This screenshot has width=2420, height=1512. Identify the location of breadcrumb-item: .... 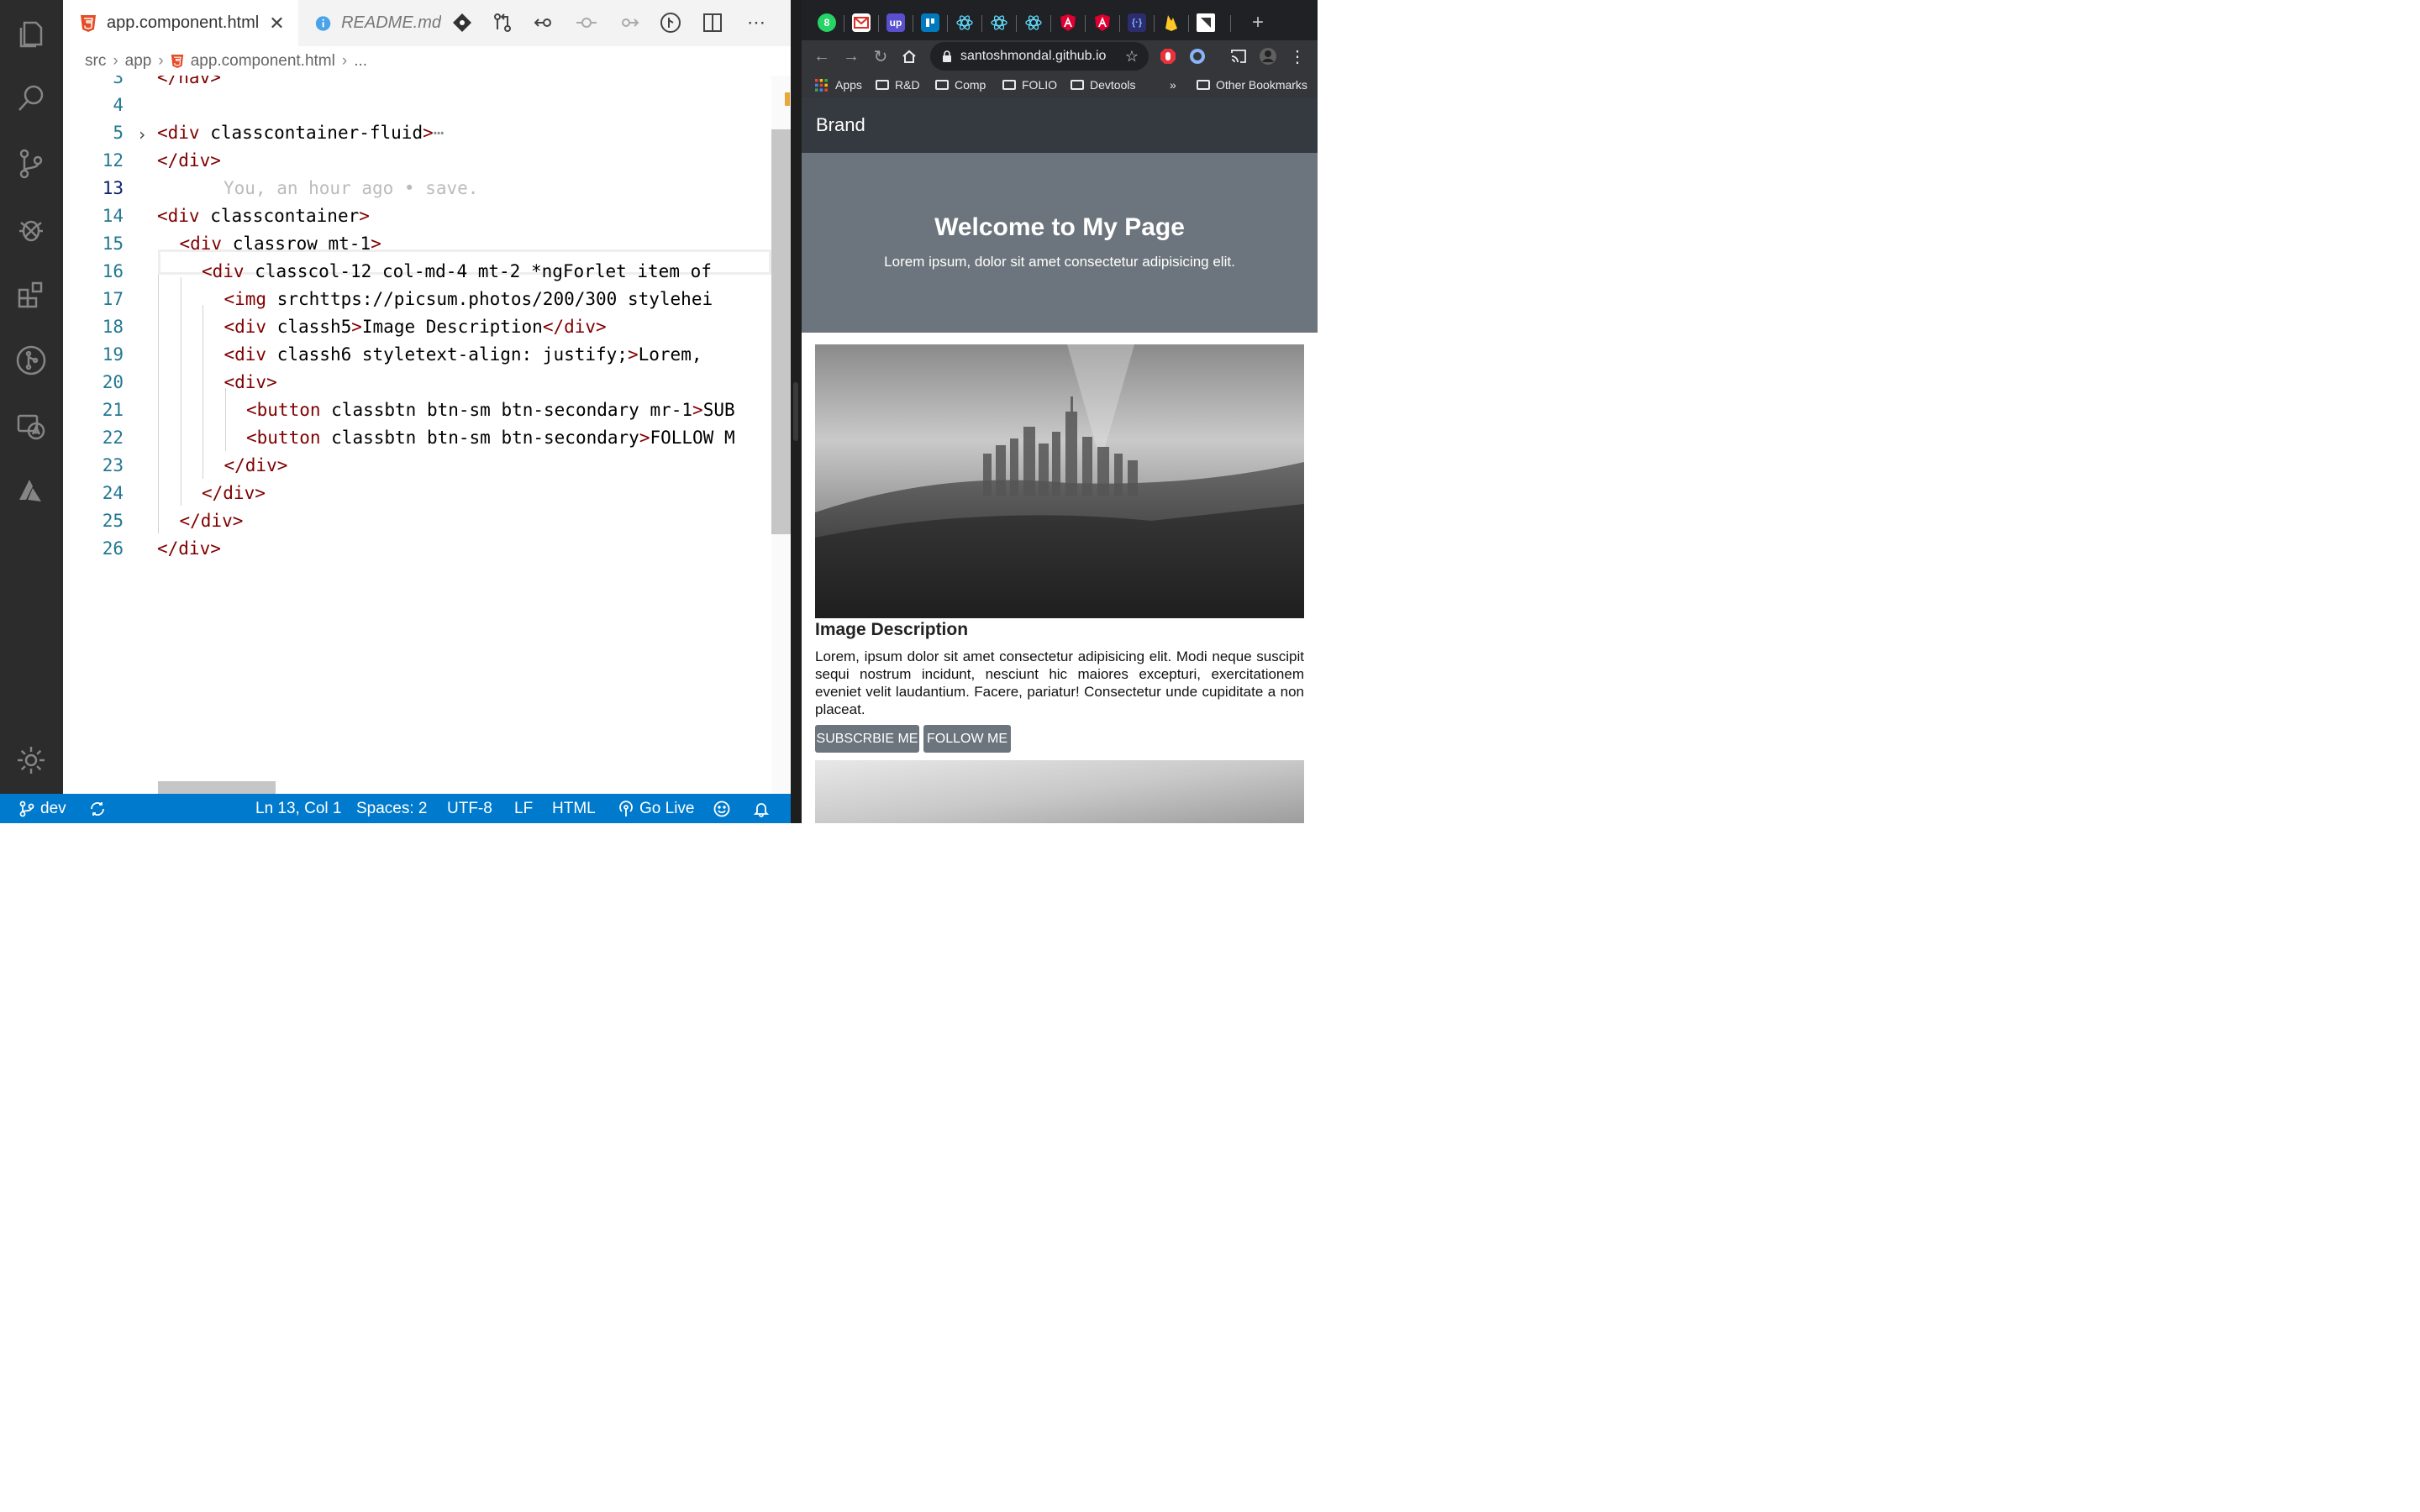
(360, 61).